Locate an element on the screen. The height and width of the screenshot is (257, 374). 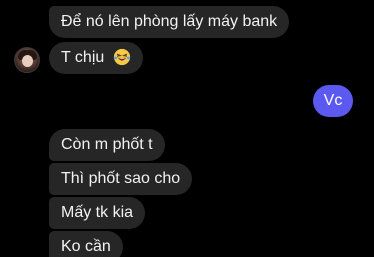
message-incoming: Còn m phốt t is located at coordinates (107, 145).